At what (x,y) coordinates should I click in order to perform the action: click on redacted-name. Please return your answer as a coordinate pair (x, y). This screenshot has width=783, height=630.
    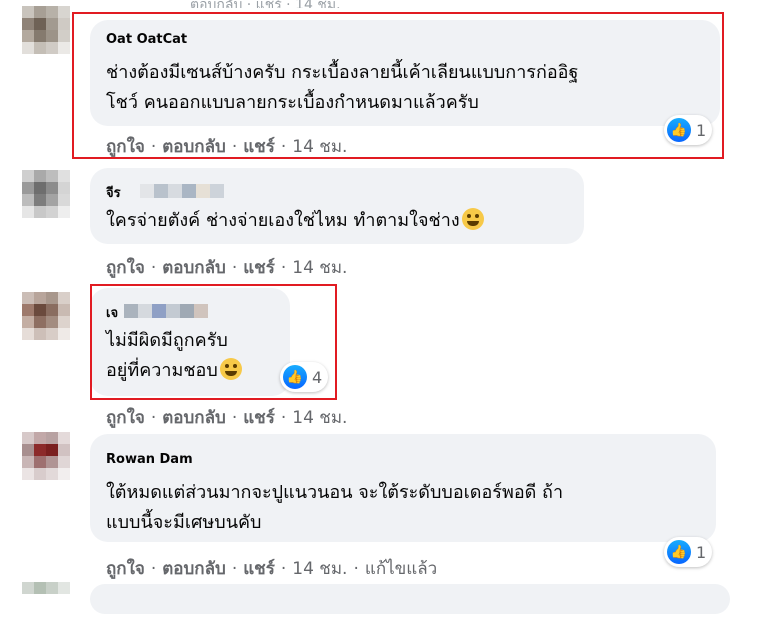
    Looking at the image, I should click on (182, 191).